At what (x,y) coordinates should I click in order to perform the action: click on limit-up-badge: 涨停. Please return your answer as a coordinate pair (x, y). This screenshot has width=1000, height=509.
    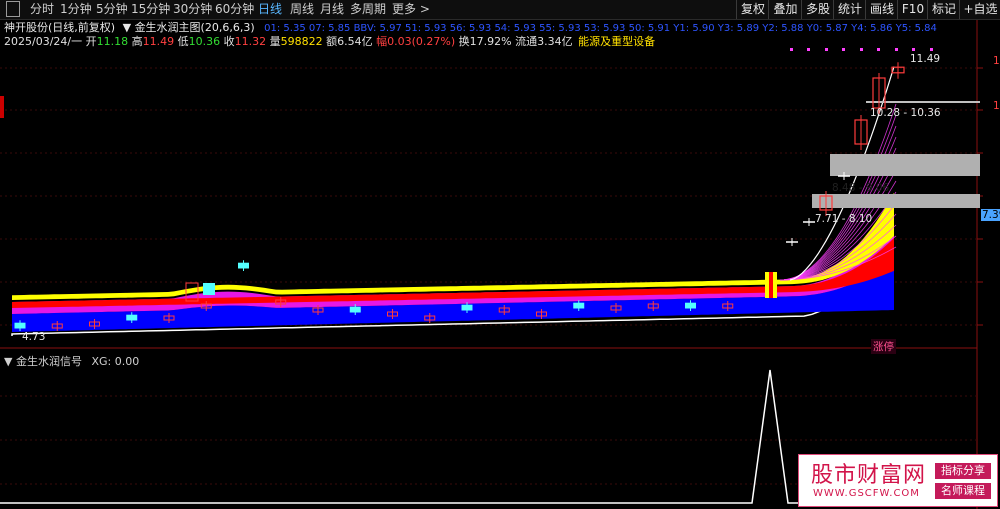
    Looking at the image, I should click on (883, 346).